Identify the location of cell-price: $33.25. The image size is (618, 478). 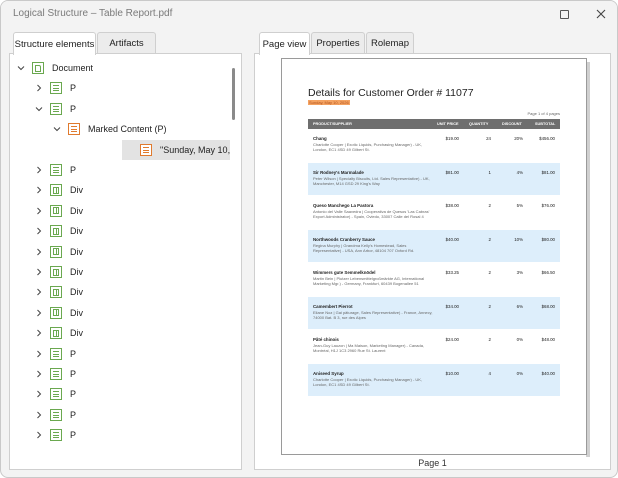
(452, 272).